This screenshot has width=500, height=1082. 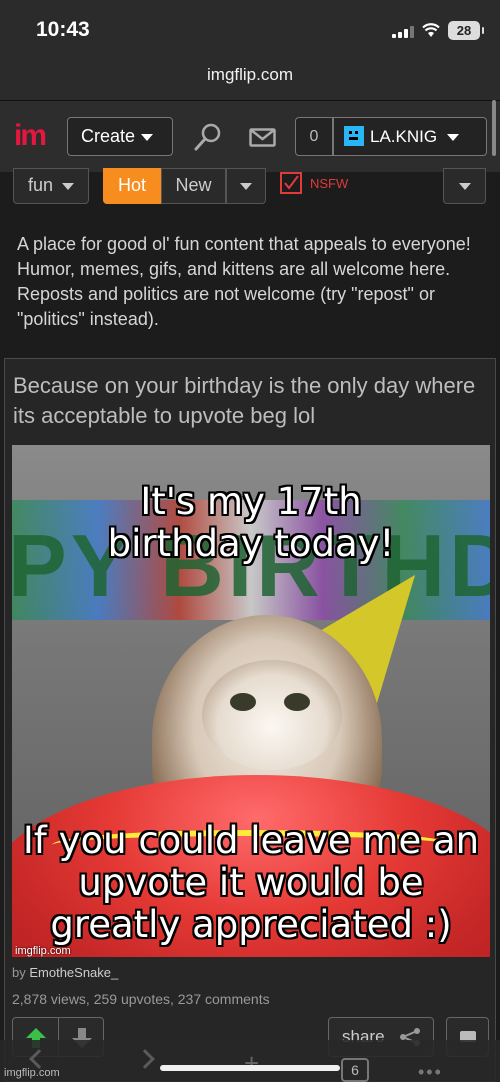 I want to click on tabs-icon: 6, so click(x=355, y=1070).